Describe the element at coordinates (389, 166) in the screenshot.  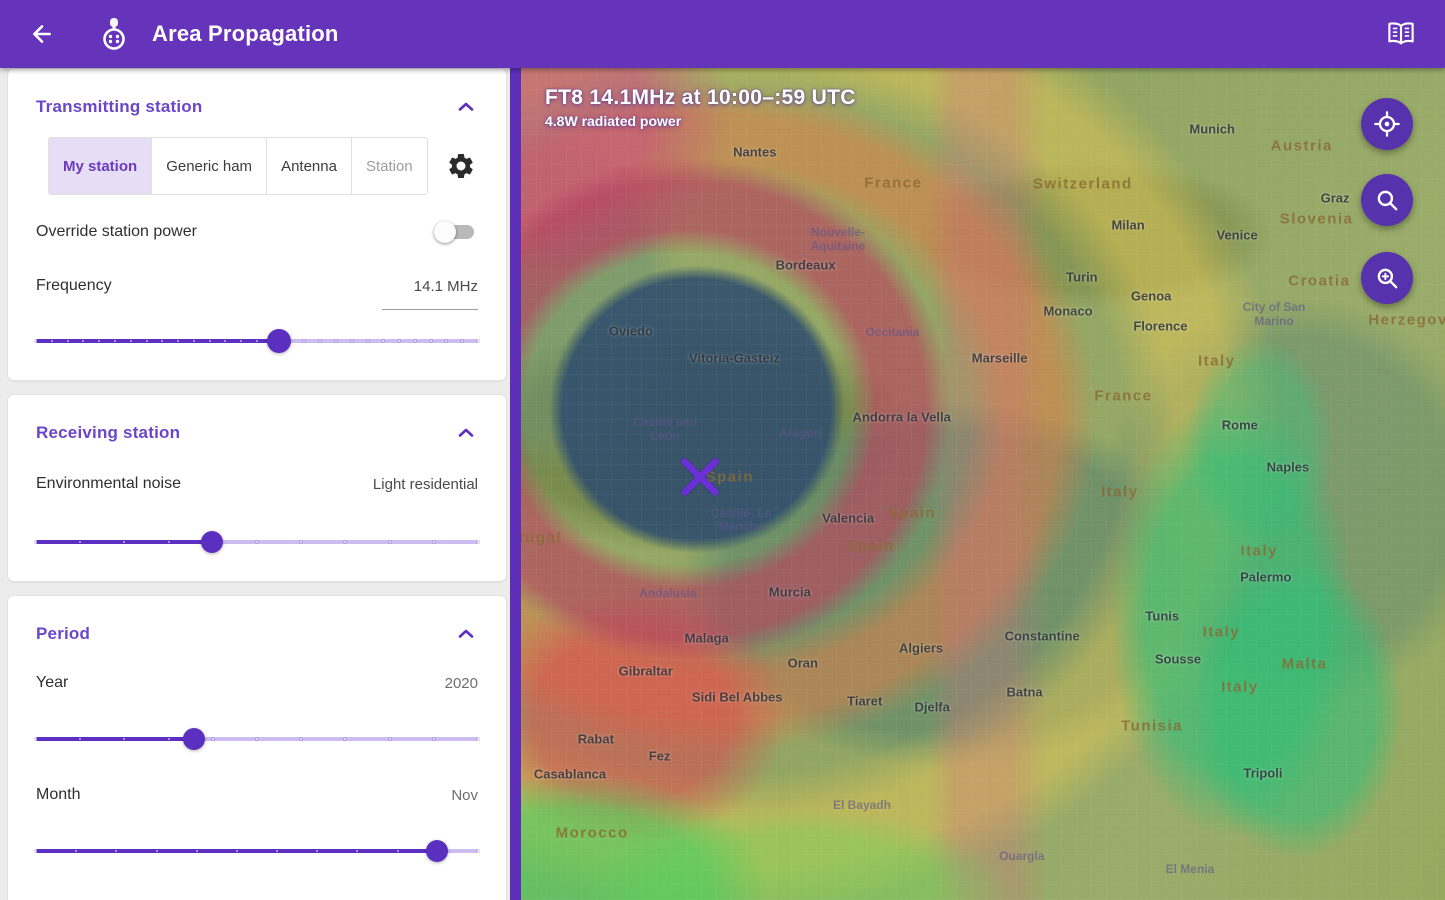
I see `tab-station: Station` at that location.